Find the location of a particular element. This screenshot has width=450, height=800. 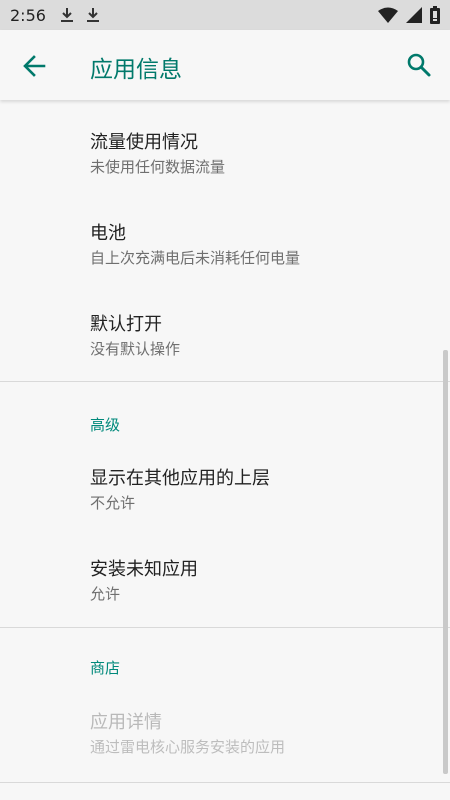

list-item-install-unknown-apps: 安装未知应用 允许 is located at coordinates (144, 581).